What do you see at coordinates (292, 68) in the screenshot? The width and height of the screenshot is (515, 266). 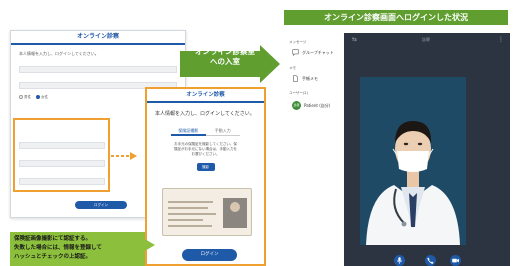 I see `sidebar-section-memo: メモ` at bounding box center [292, 68].